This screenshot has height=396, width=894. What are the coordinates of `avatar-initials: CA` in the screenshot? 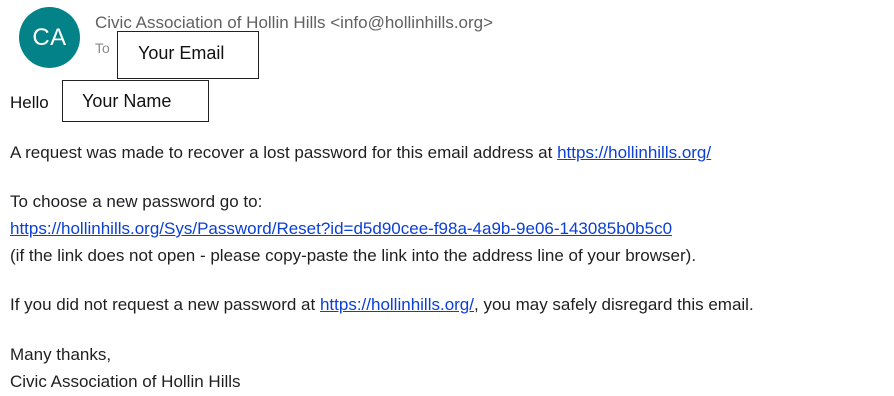 It's located at (49, 37).